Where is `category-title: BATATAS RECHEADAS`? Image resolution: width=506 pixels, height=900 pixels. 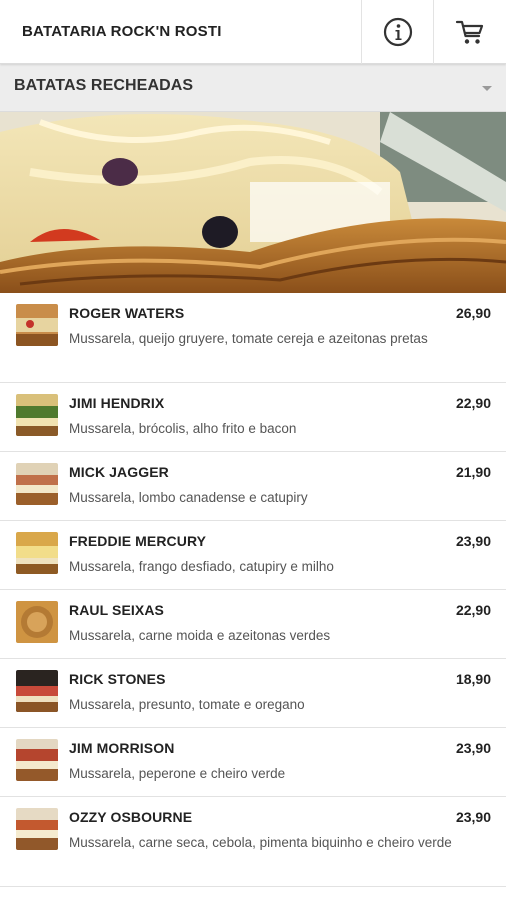
category-title: BATATAS RECHEADAS is located at coordinates (104, 85).